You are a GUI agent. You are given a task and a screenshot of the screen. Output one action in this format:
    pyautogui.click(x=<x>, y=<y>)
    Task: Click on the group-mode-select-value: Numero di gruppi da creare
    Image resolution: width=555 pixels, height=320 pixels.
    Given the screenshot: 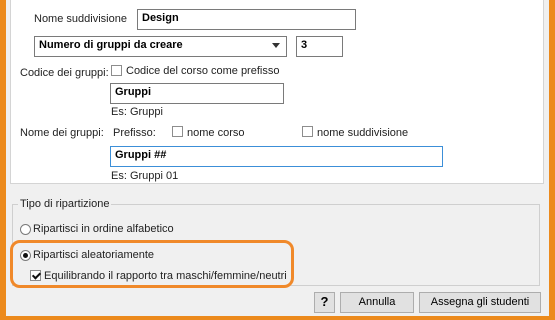 What is the action you would take?
    pyautogui.click(x=111, y=45)
    